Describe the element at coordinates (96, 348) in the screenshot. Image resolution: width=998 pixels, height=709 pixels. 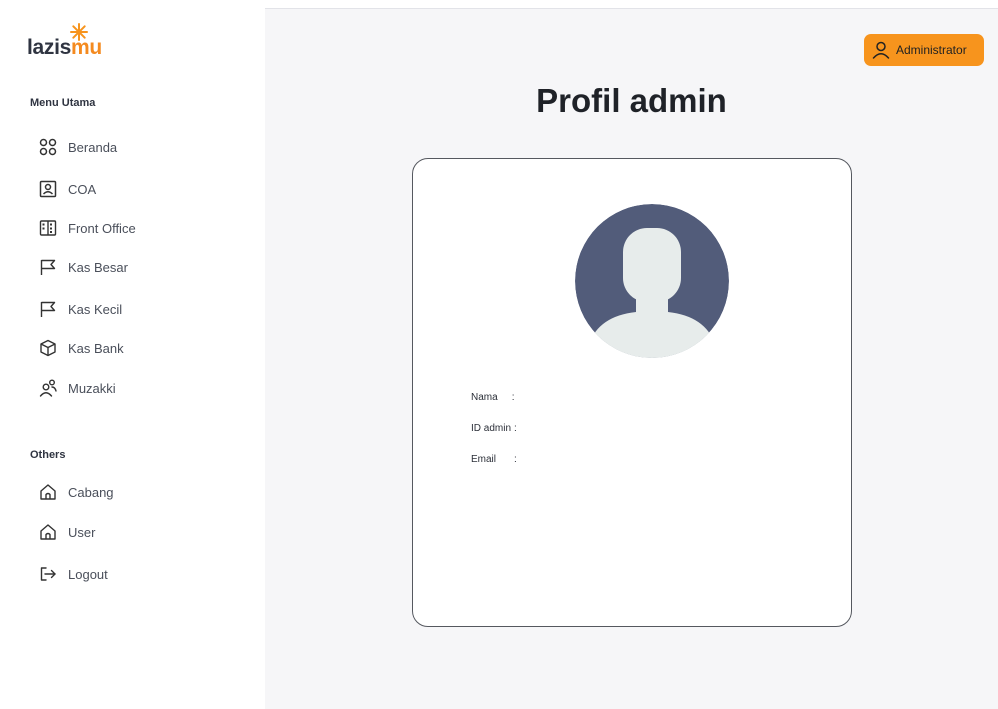
I see `sidebar-item-label: Kas Bank` at that location.